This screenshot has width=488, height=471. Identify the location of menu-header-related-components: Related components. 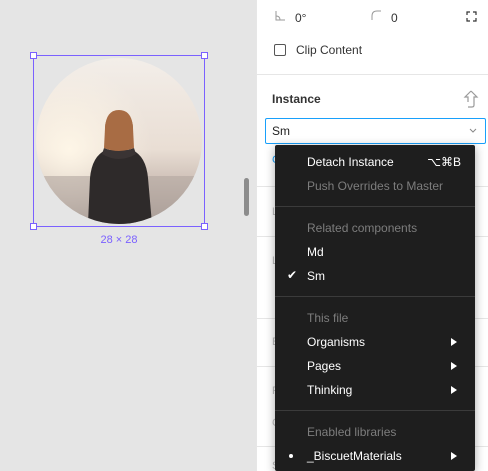
(375, 228).